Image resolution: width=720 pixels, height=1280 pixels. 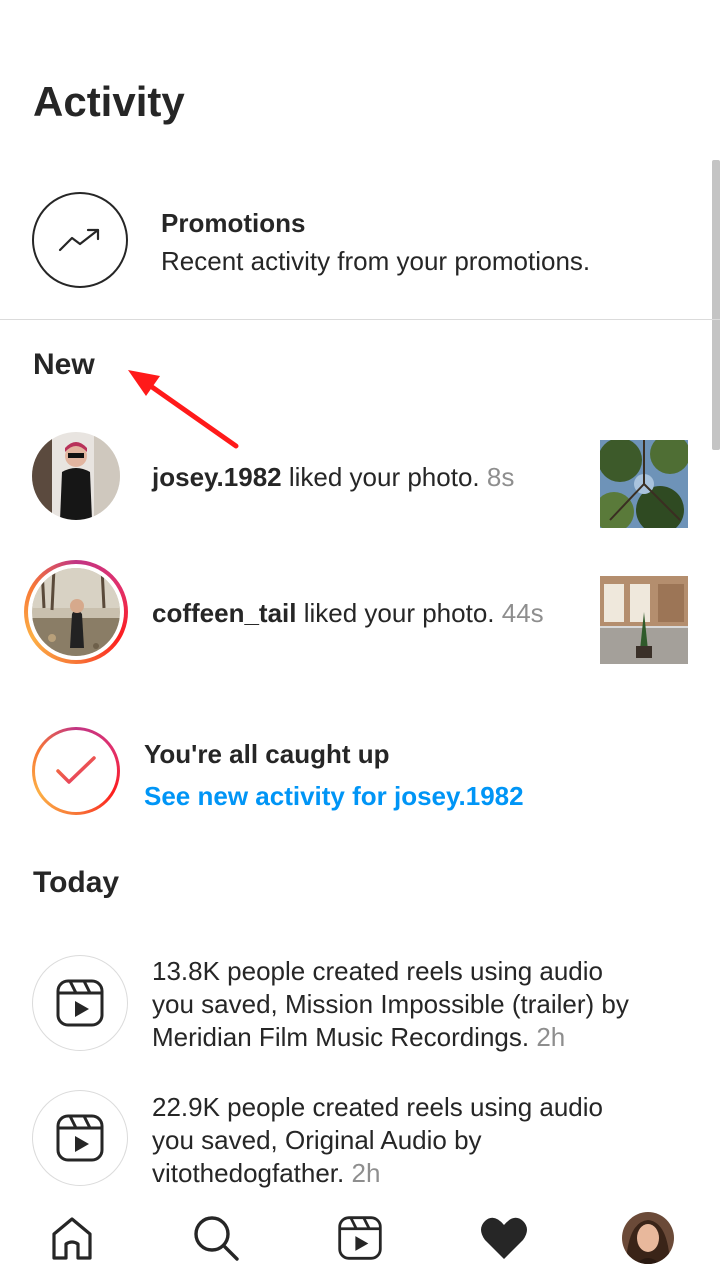 I want to click on profile-avatar, so click(x=648, y=1238).